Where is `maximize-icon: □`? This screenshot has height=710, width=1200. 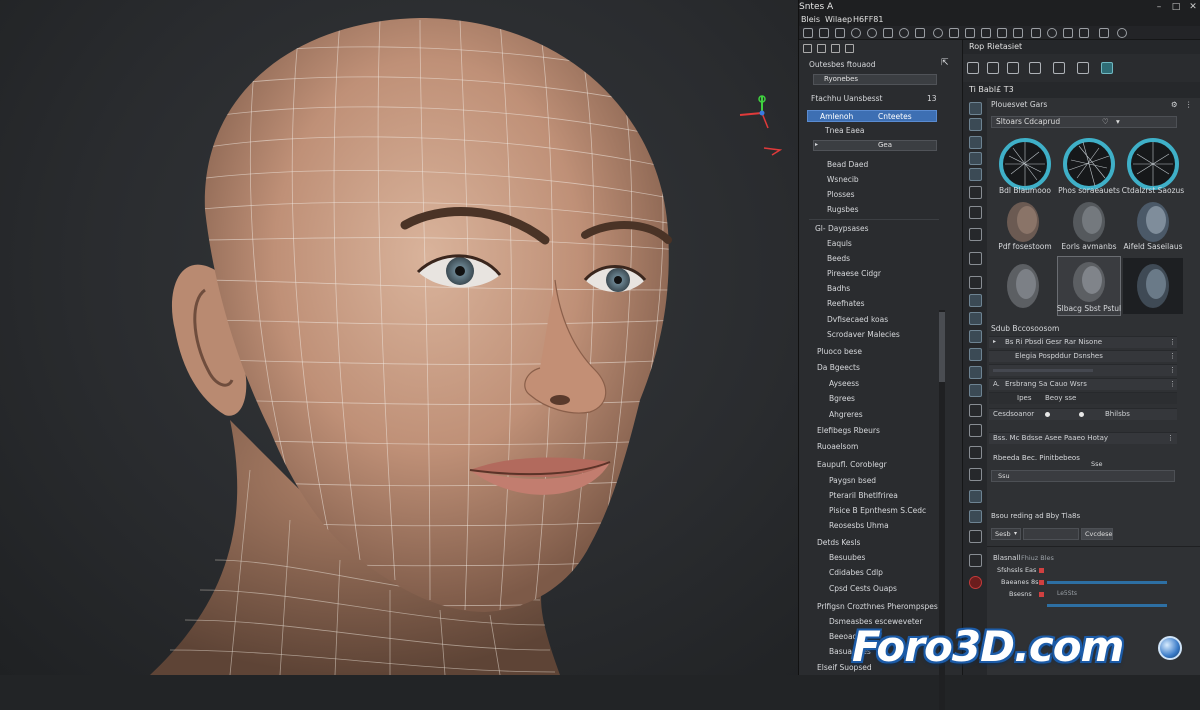 maximize-icon: □ is located at coordinates (1176, 7).